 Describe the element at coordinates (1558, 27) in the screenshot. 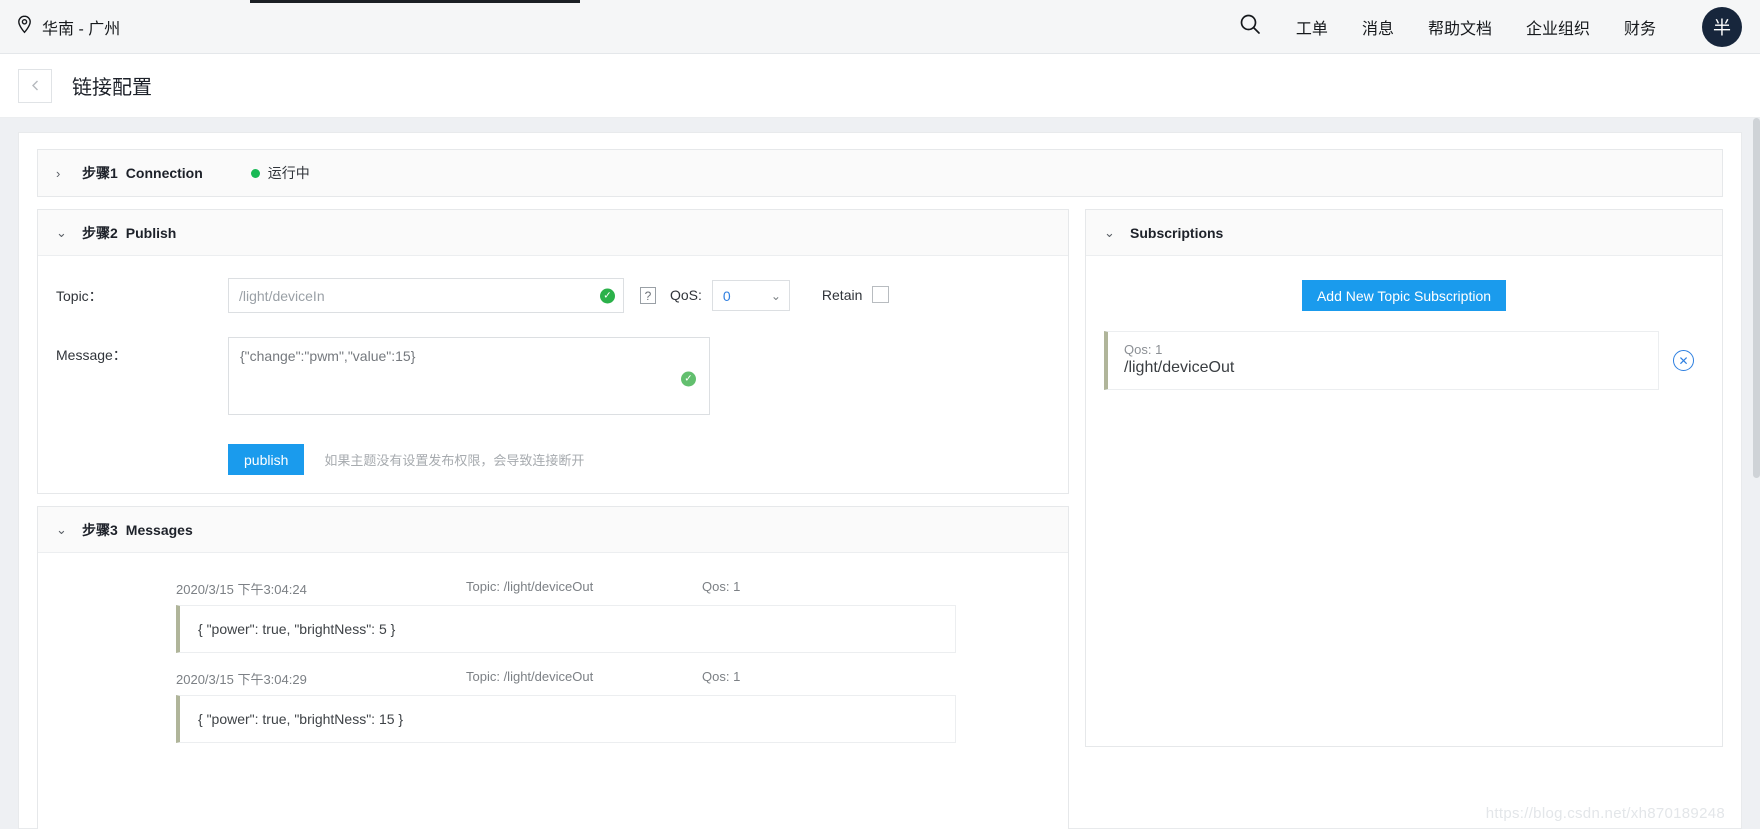

I see `nav-item-enterprise-org: 企业组织` at that location.